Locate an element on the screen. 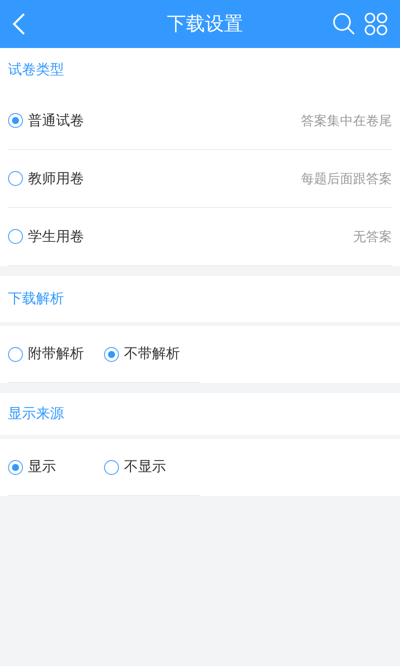 The width and height of the screenshot is (400, 666). radio-option: 不带解析 is located at coordinates (152, 354).